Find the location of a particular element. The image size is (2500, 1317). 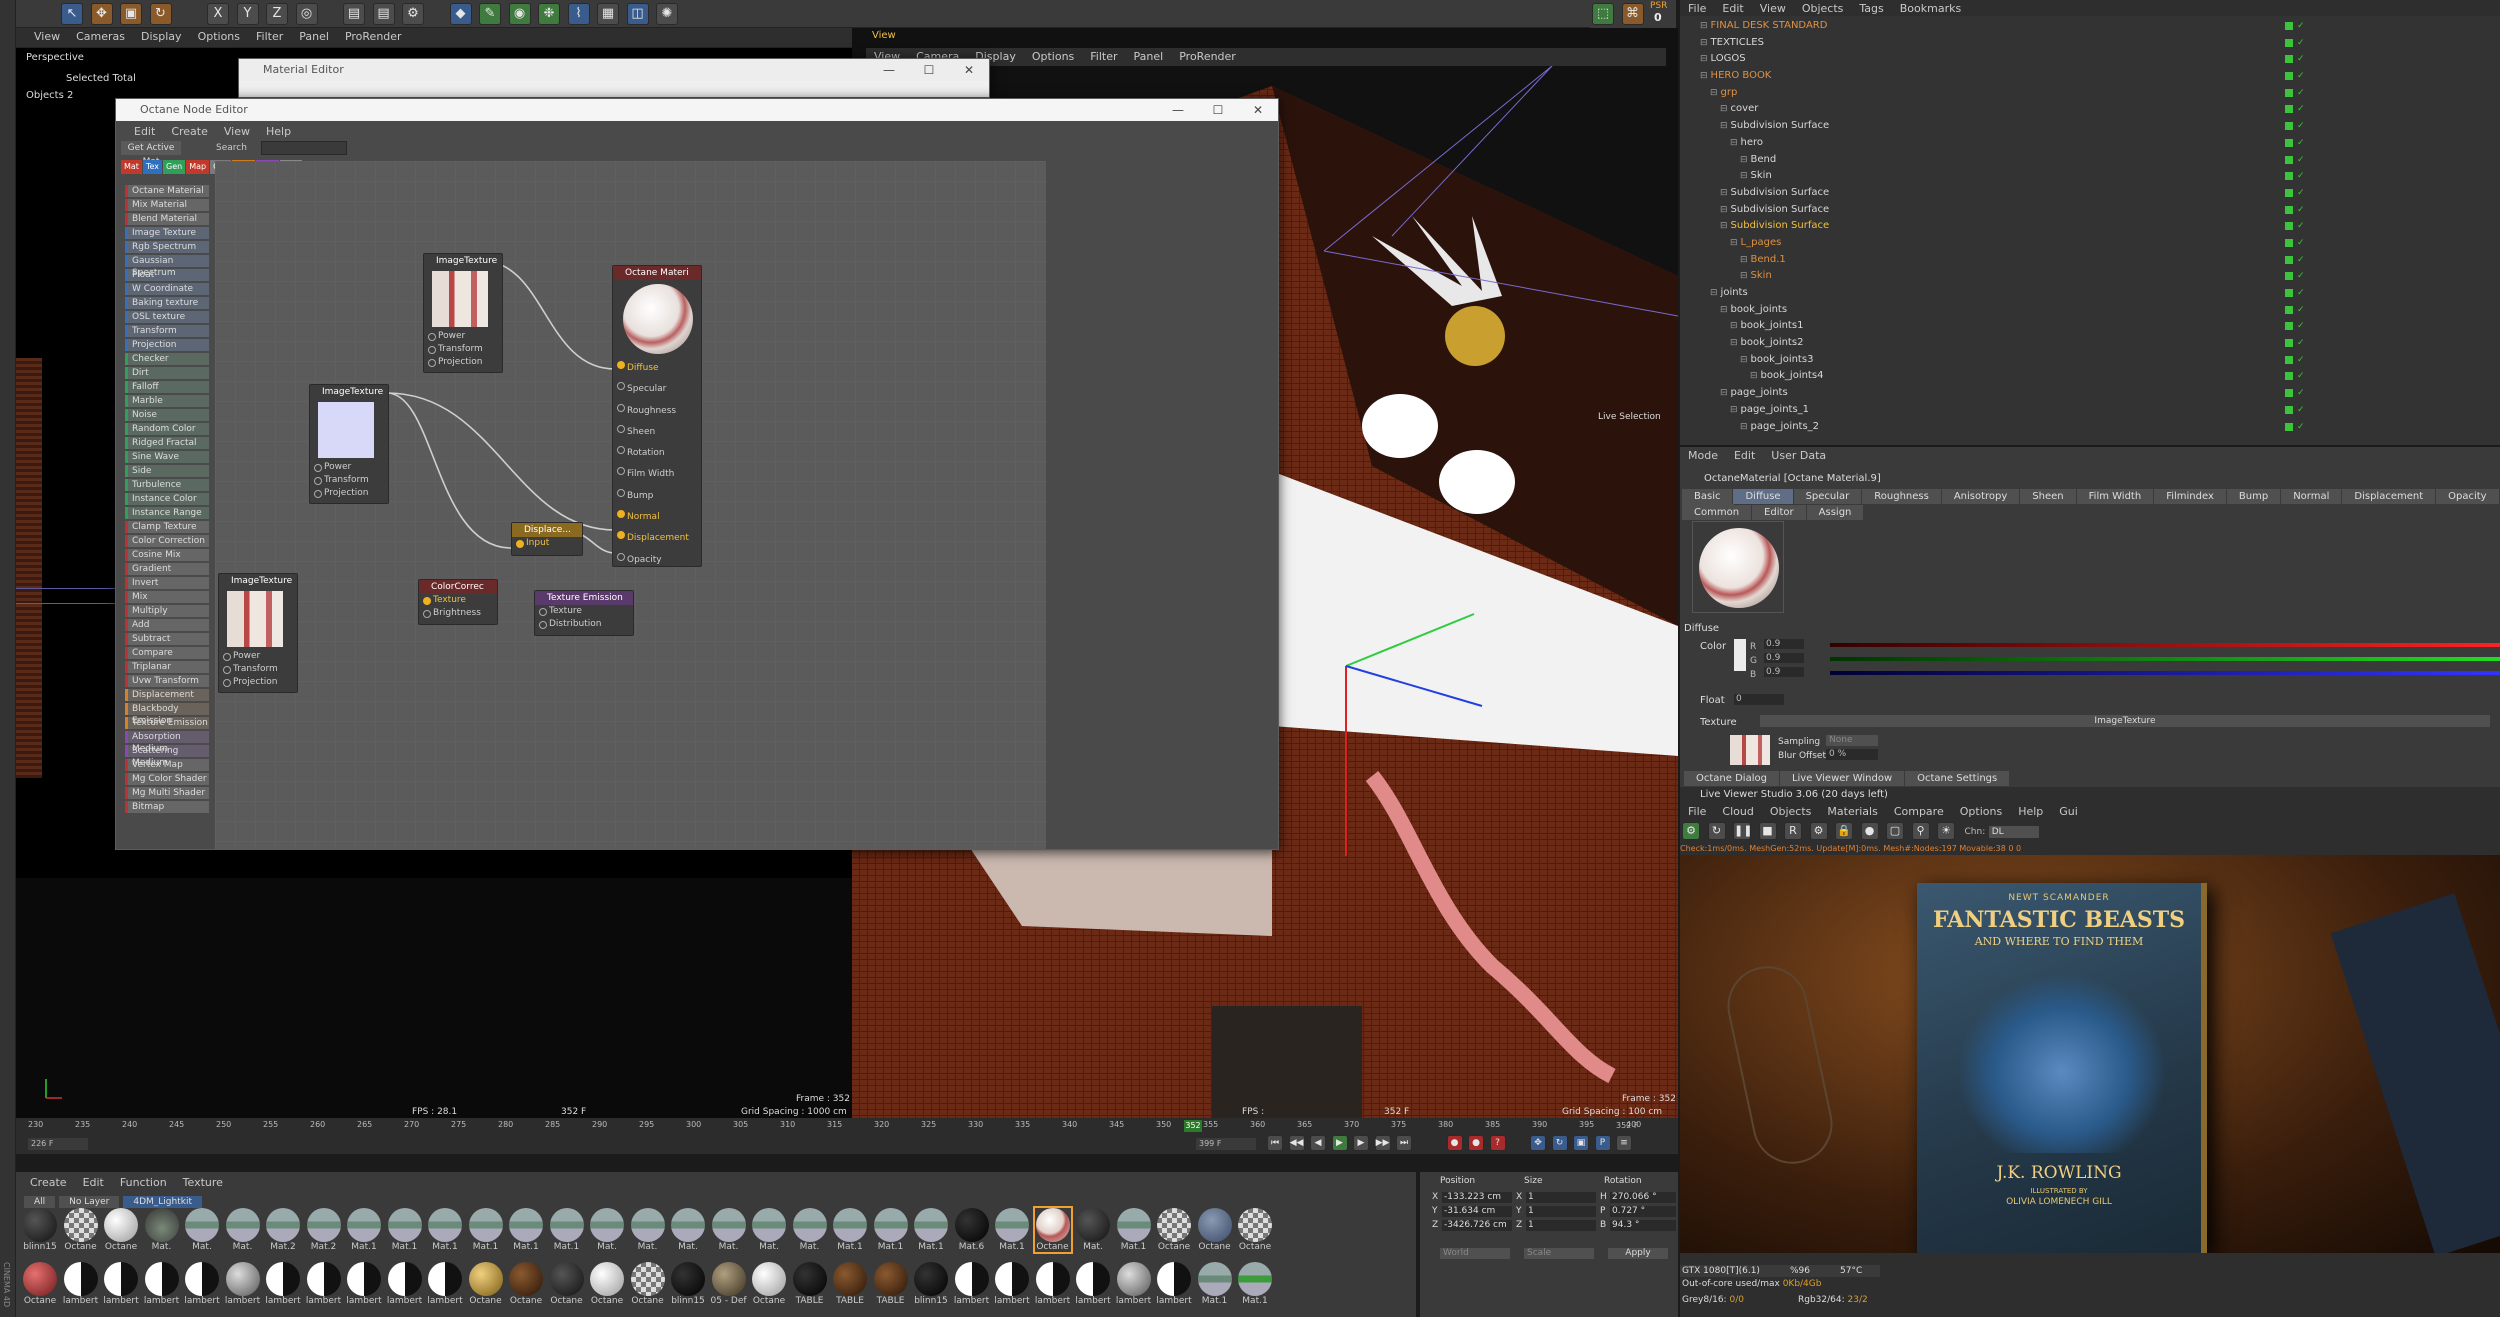

node-list-item: Transform is located at coordinates (167, 331).